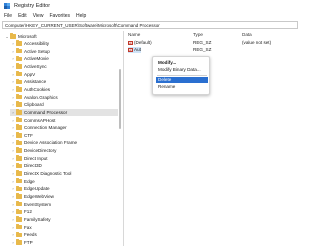 This screenshot has width=320, height=248. I want to click on column-header-type: Type, so click(198, 34).